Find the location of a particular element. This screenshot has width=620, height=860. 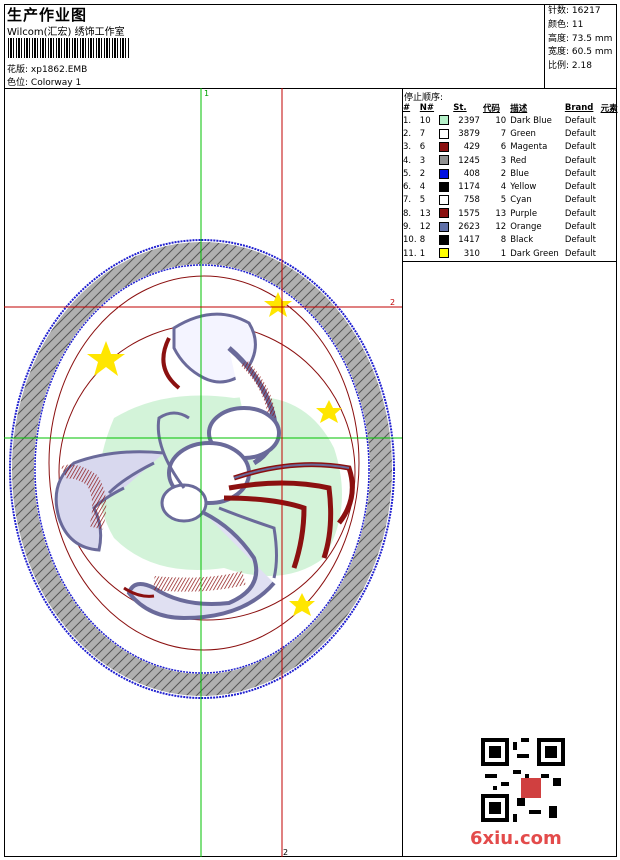

watermark: 6xiu.com is located at coordinates (516, 838).